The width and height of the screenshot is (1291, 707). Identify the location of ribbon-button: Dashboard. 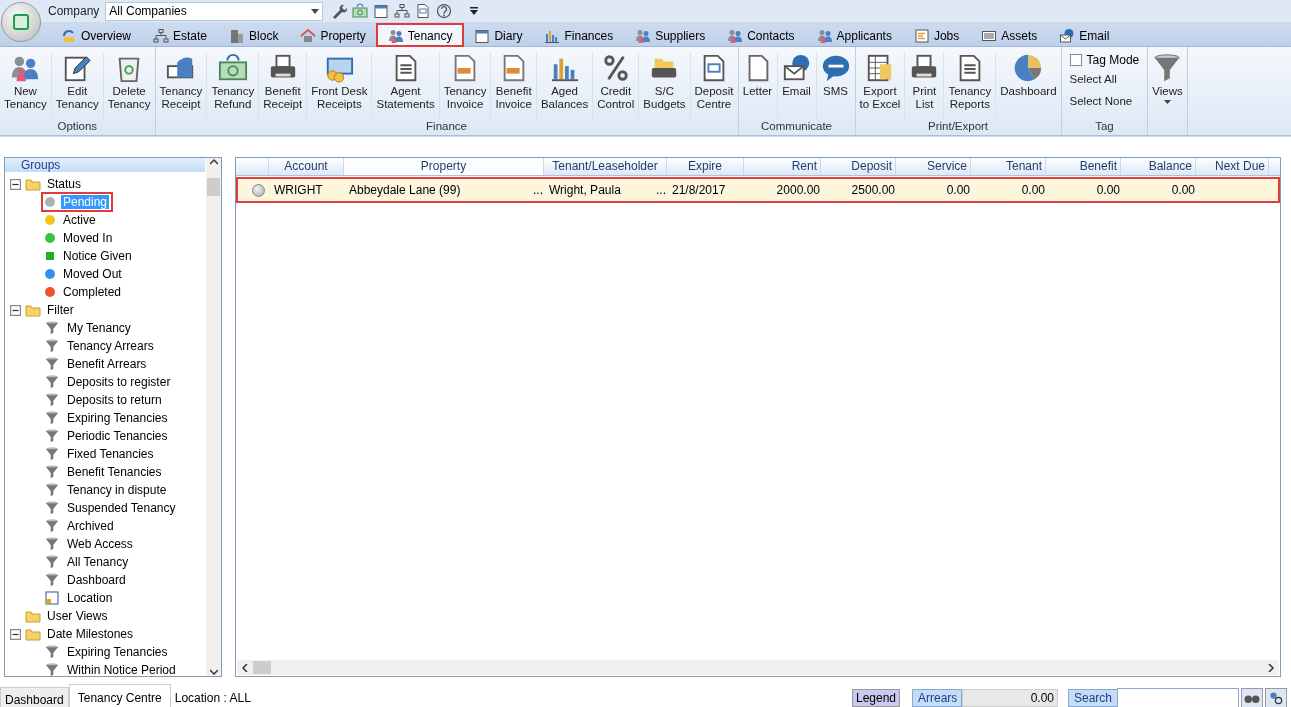
(1028, 86).